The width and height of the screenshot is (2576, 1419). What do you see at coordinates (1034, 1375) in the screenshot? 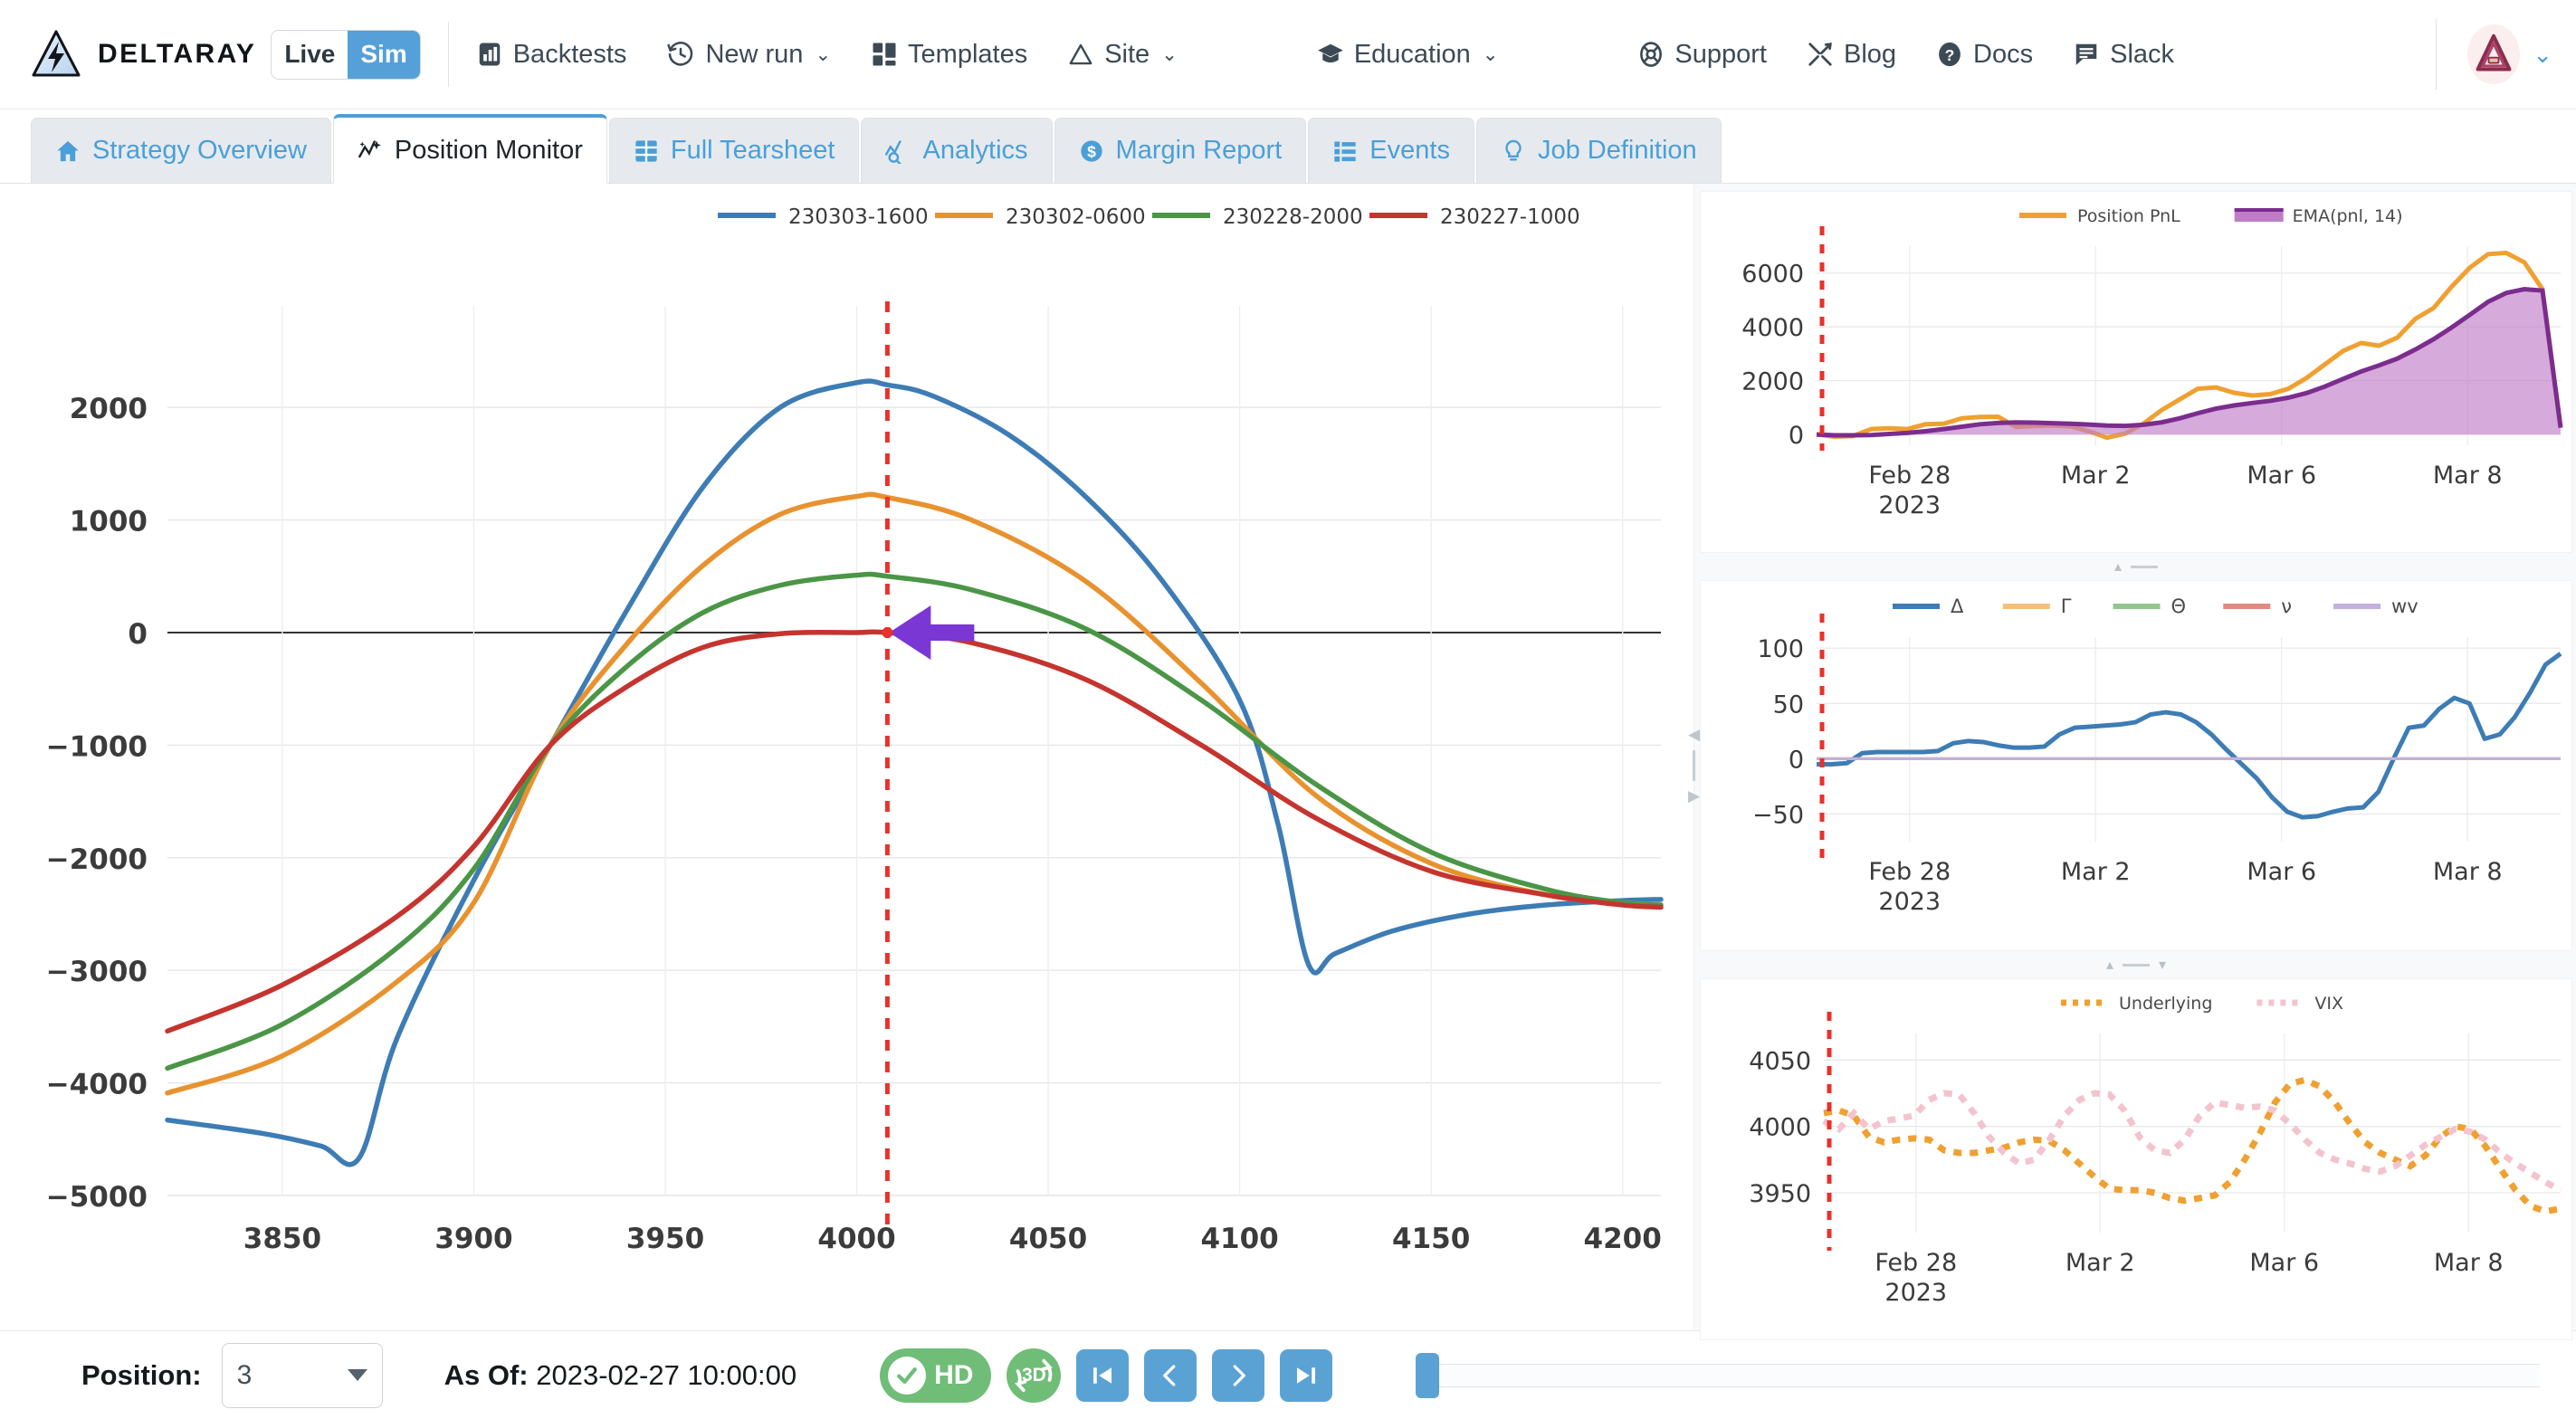
I see `three-d-toggle-button: 3D` at bounding box center [1034, 1375].